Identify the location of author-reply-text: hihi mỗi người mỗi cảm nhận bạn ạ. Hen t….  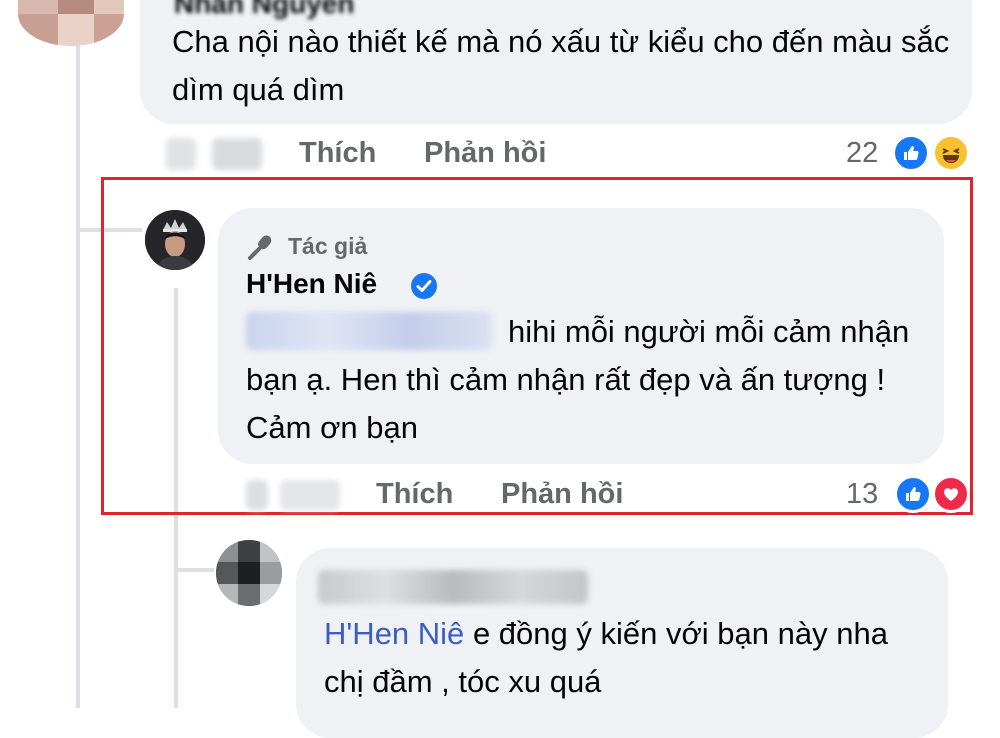
(578, 379).